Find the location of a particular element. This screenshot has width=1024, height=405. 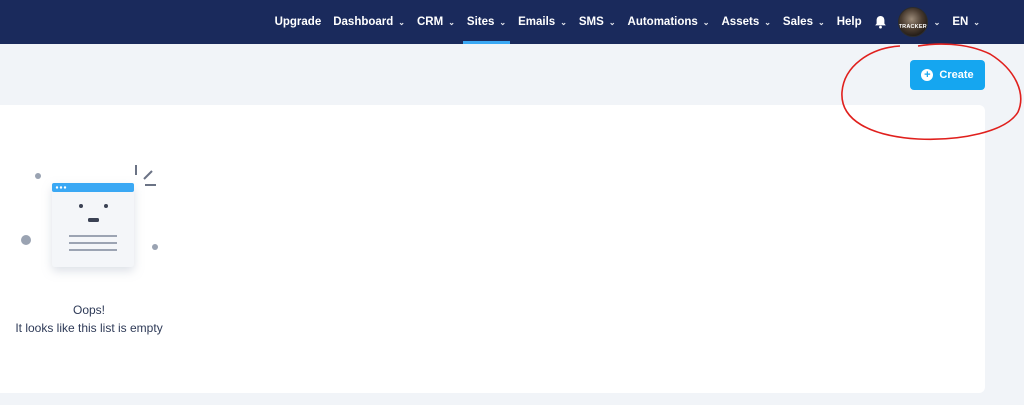

avatar-label: TRACKER is located at coordinates (912, 27).